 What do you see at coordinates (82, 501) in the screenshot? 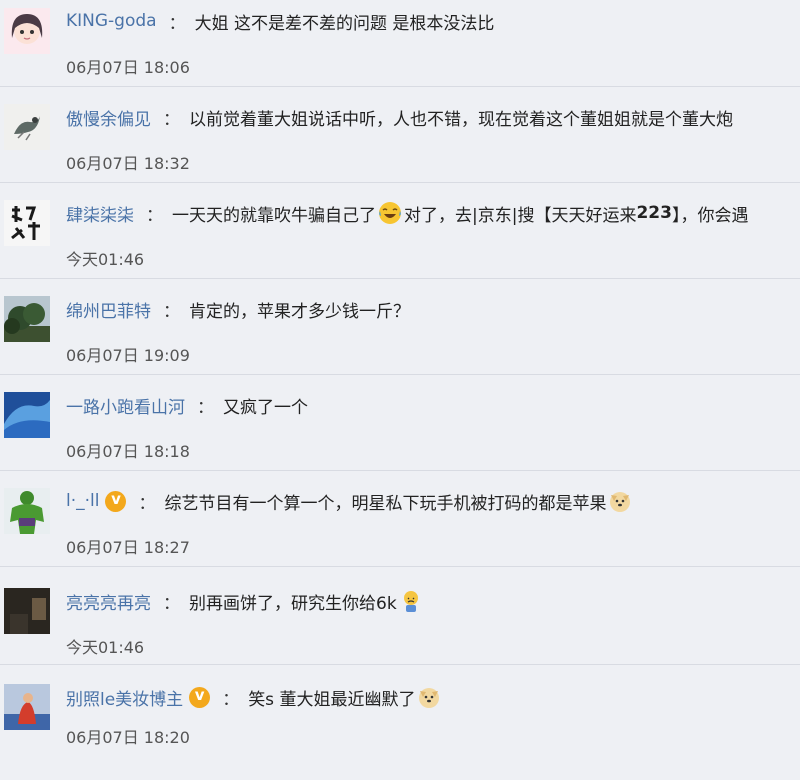
I see `username: l·_·ll` at bounding box center [82, 501].